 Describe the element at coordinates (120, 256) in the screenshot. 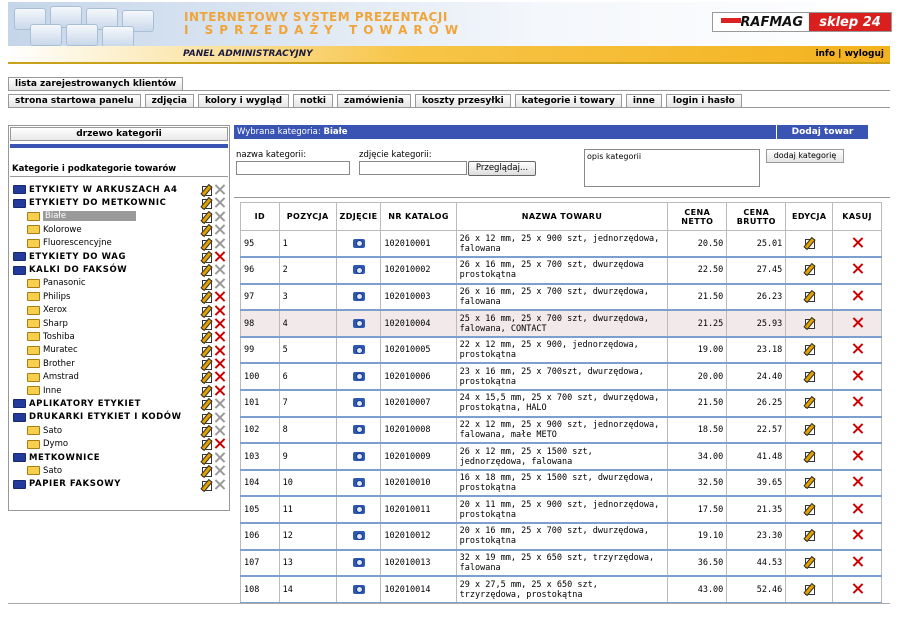

I see `category-tree-item: ETYKIETY DO WAG` at that location.